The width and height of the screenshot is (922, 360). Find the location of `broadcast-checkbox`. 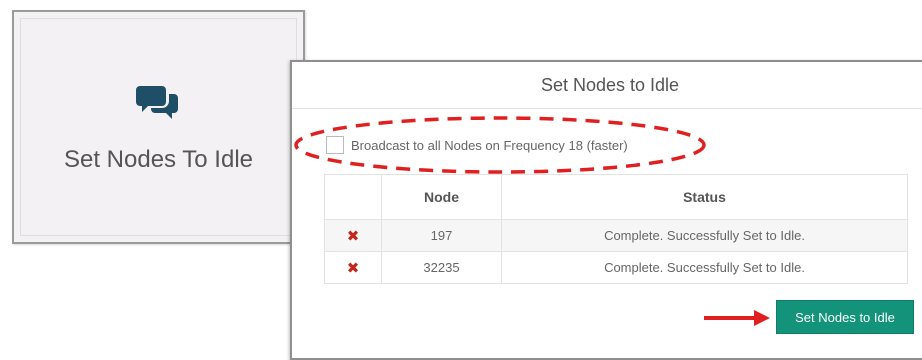

broadcast-checkbox is located at coordinates (335, 145).